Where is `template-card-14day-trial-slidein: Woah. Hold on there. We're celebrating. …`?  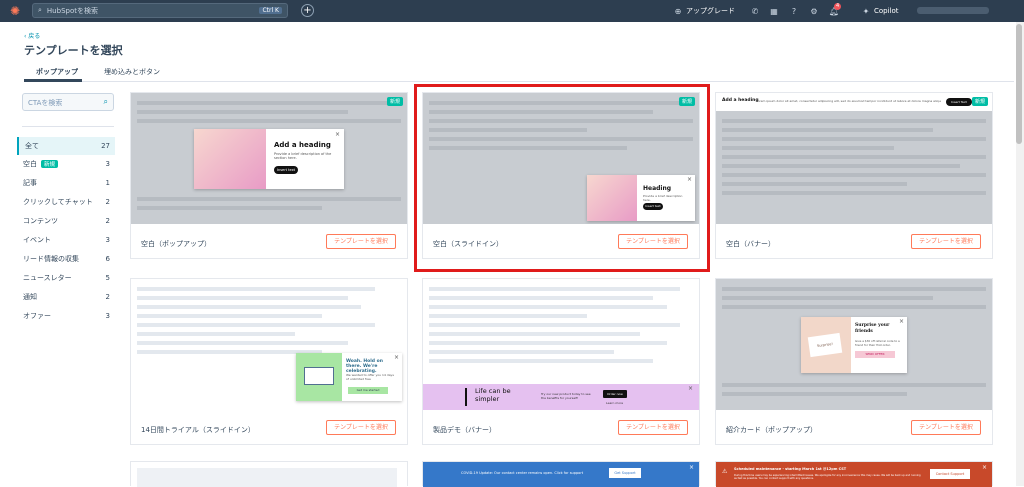 template-card-14day-trial-slidein: Woah. Hold on there. We're celebrating. … is located at coordinates (269, 361).